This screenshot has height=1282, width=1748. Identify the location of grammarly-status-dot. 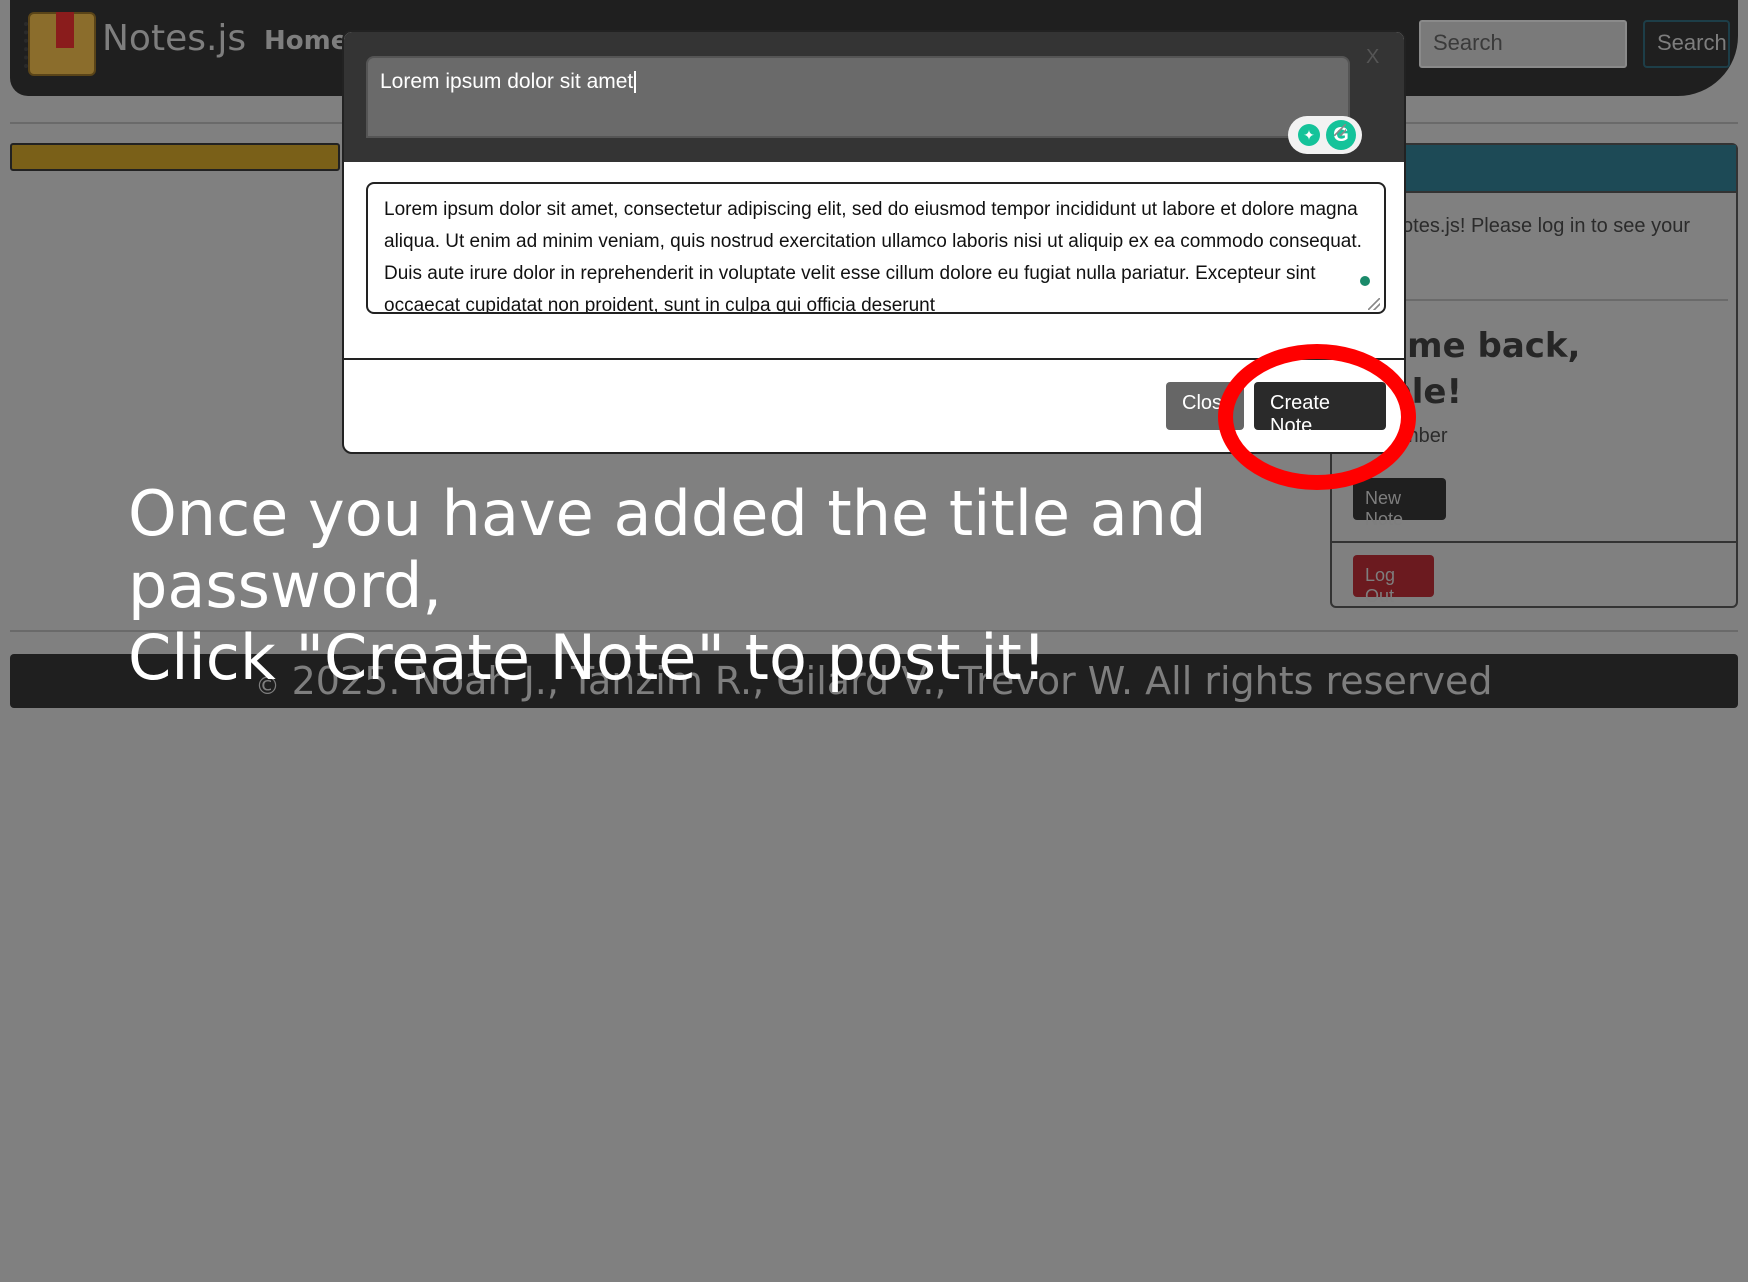
(1365, 281).